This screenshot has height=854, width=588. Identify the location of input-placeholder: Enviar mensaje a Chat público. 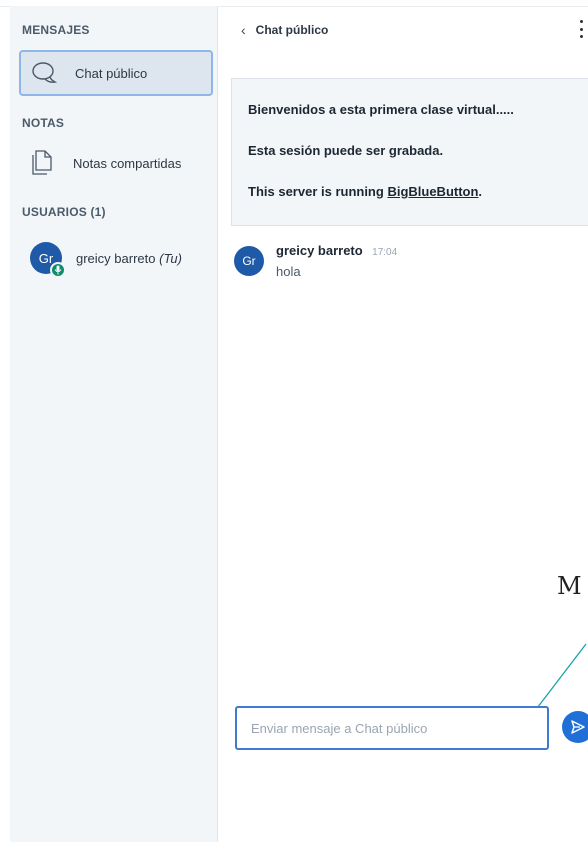
(339, 728).